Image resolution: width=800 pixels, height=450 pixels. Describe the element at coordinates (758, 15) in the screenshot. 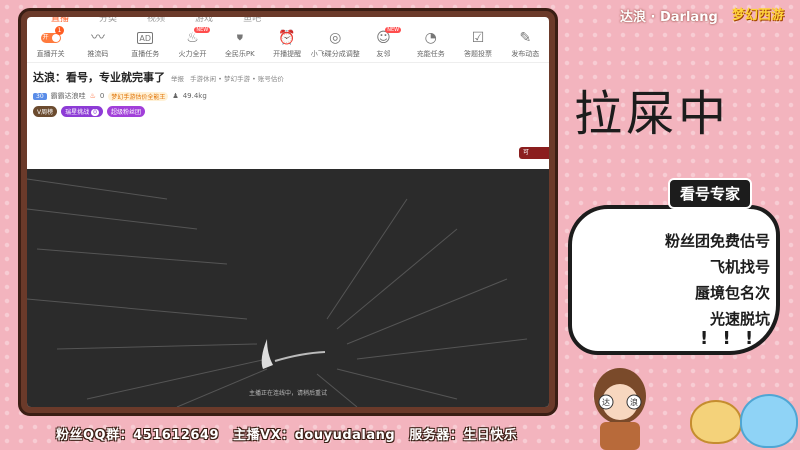

I see `game-logo: 梦幻西游` at that location.